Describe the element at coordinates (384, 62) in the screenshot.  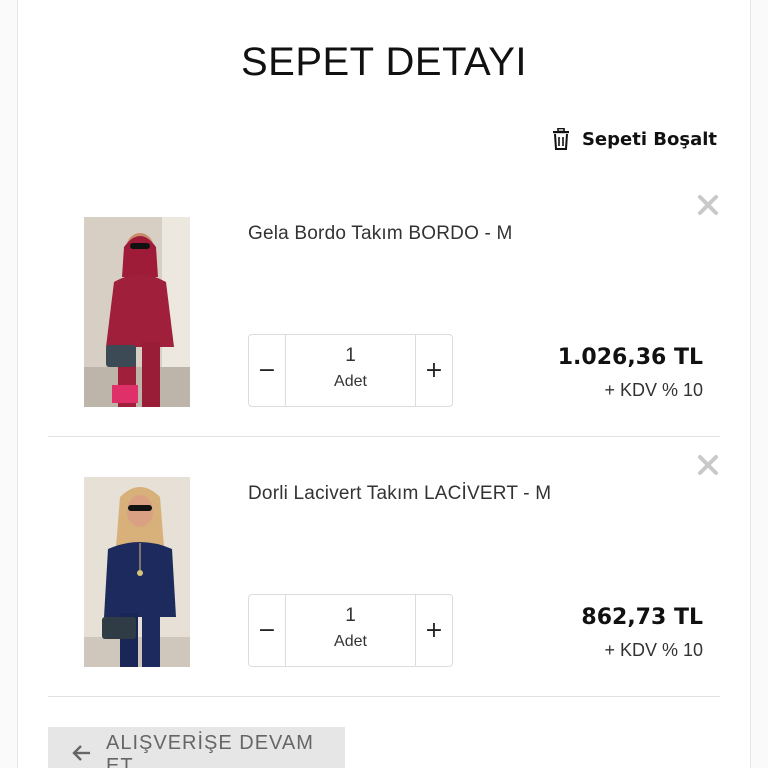
I see `page-title: SEPET DETAYI` at that location.